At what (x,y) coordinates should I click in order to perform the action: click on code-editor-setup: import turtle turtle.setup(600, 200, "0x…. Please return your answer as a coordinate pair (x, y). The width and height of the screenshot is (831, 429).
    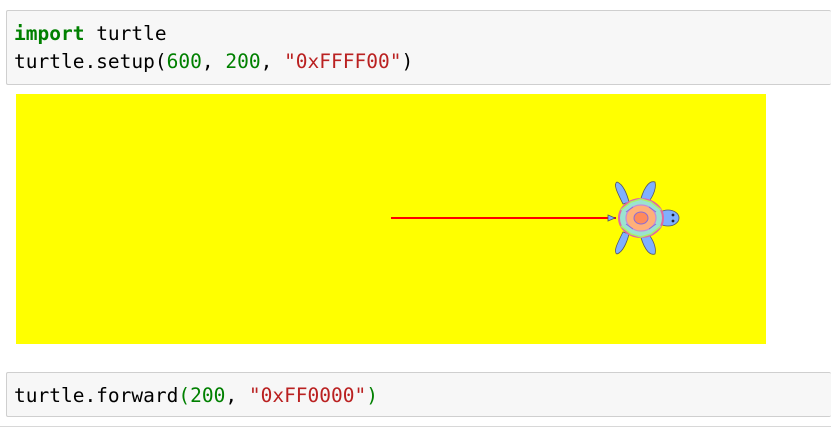
    Looking at the image, I should click on (213, 48).